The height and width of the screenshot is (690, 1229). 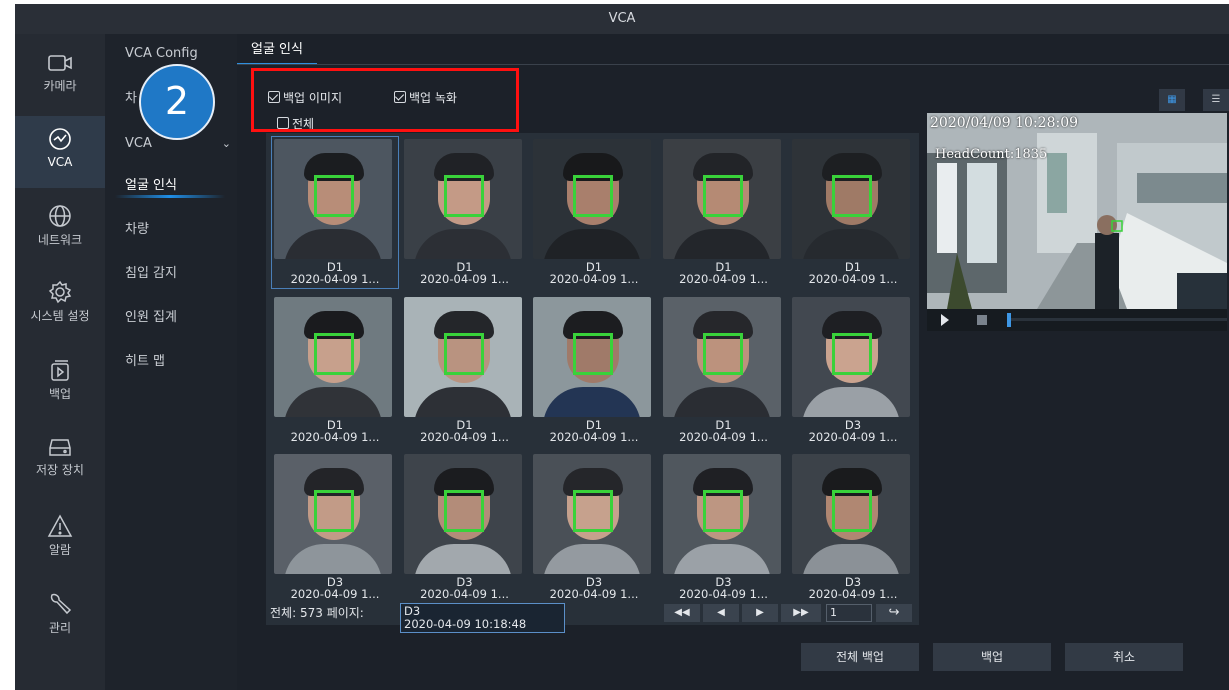 I want to click on nav-system-settings: 시스템 설정, so click(x=60, y=306).